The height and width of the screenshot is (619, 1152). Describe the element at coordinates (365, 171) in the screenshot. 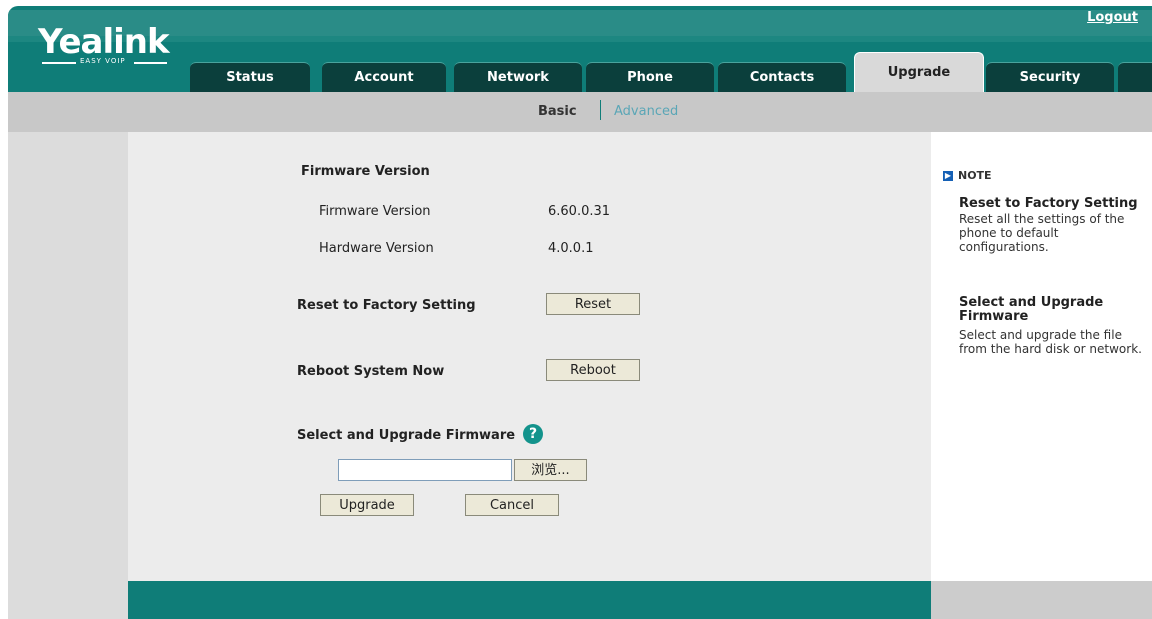

I see `firmware-heading: Firmware Version` at that location.